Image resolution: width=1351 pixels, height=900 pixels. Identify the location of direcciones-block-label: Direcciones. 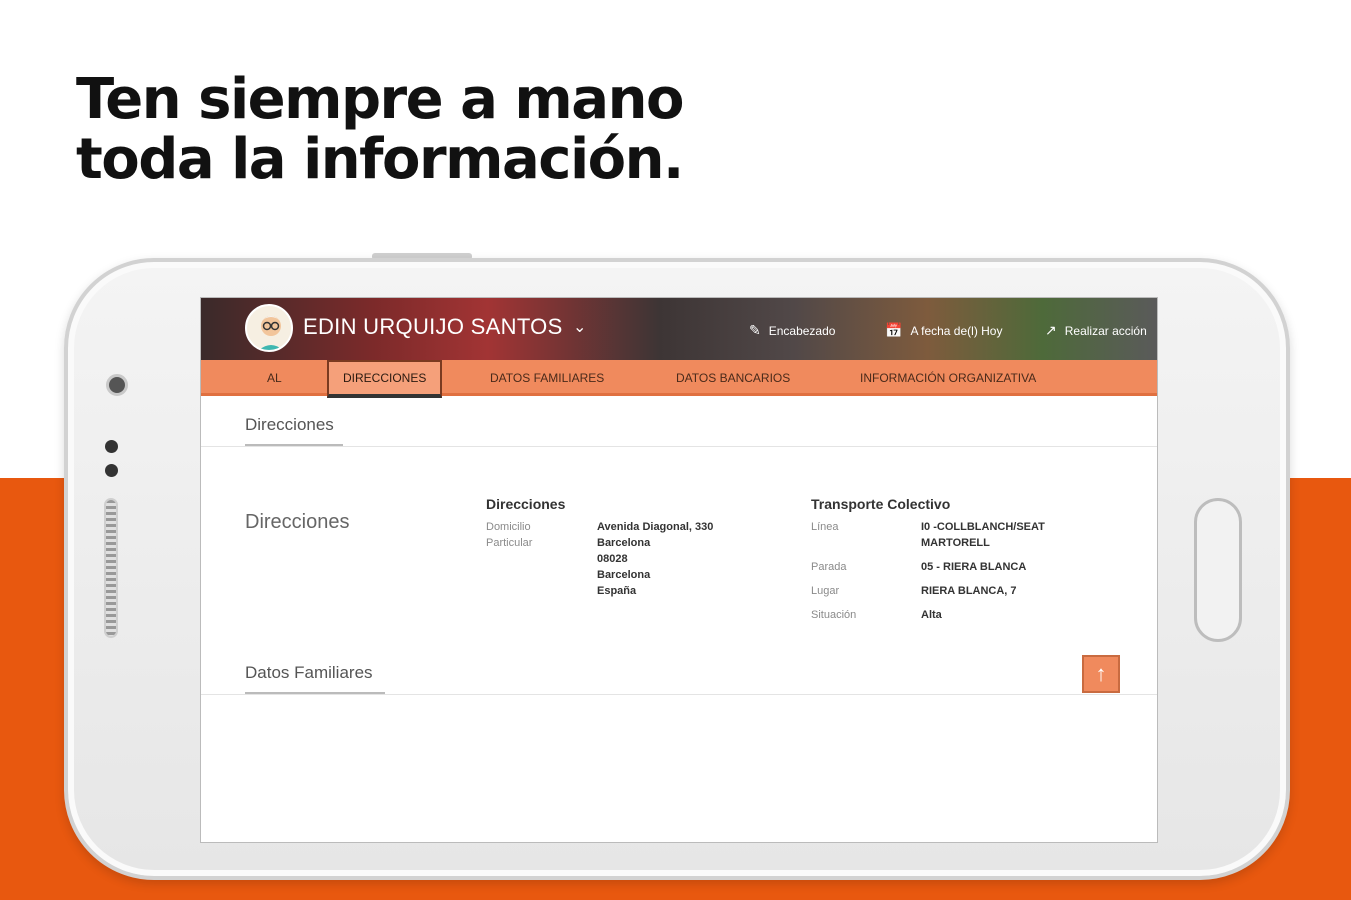
(297, 522).